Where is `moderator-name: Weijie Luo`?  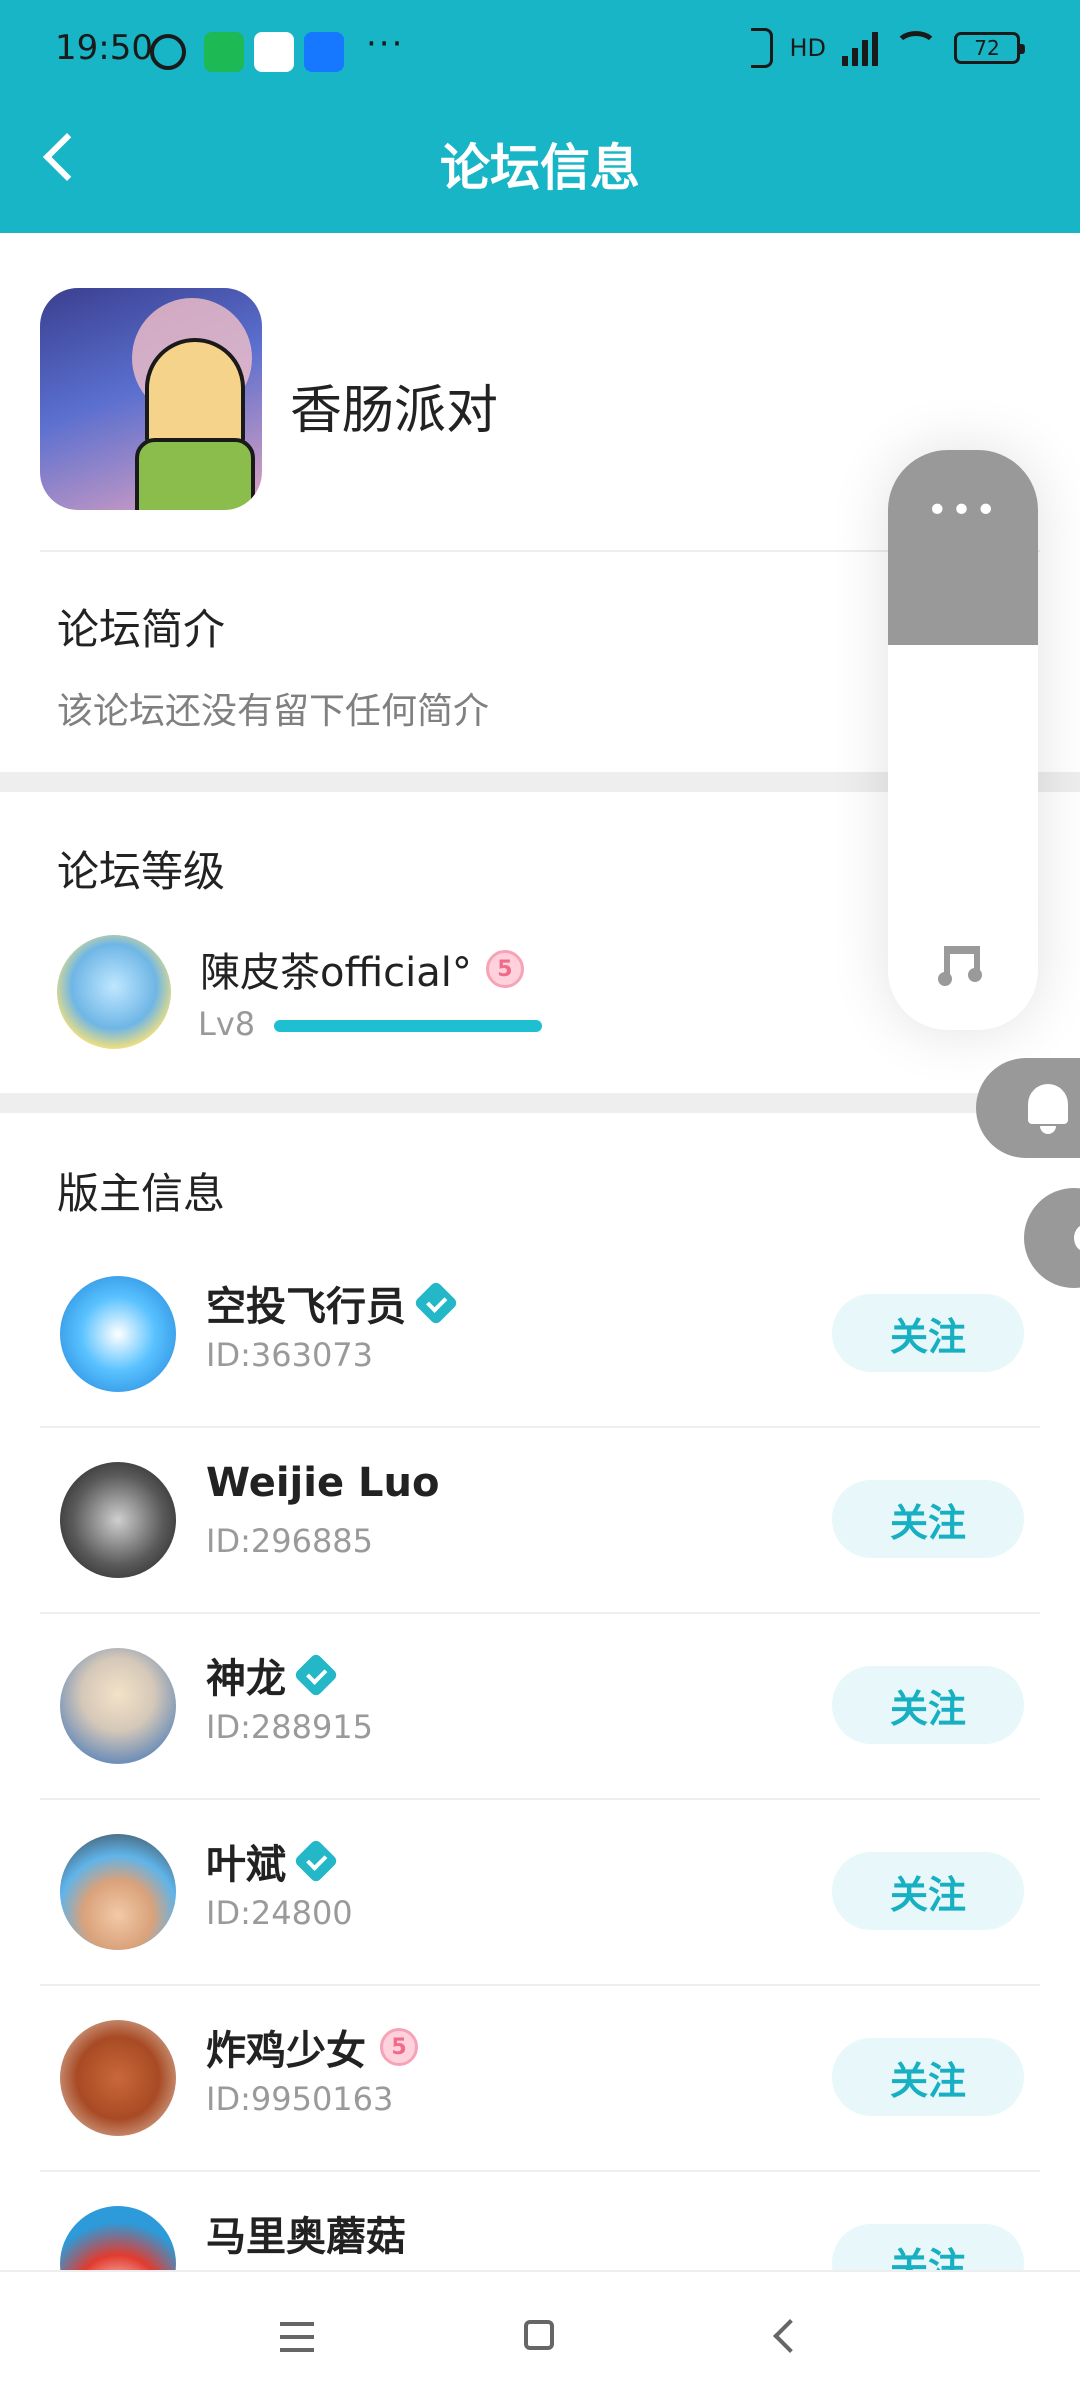 moderator-name: Weijie Luo is located at coordinates (323, 1483).